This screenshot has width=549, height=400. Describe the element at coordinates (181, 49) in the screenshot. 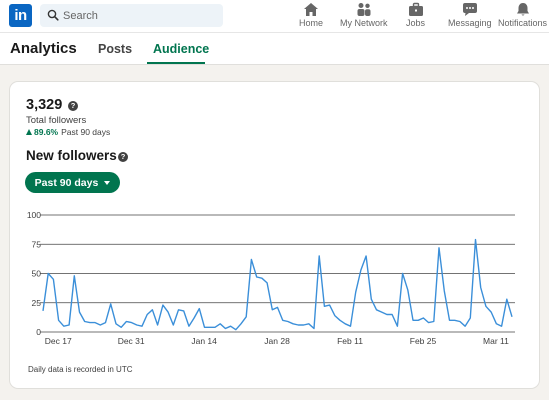

I see `tab-audience: Audience` at that location.